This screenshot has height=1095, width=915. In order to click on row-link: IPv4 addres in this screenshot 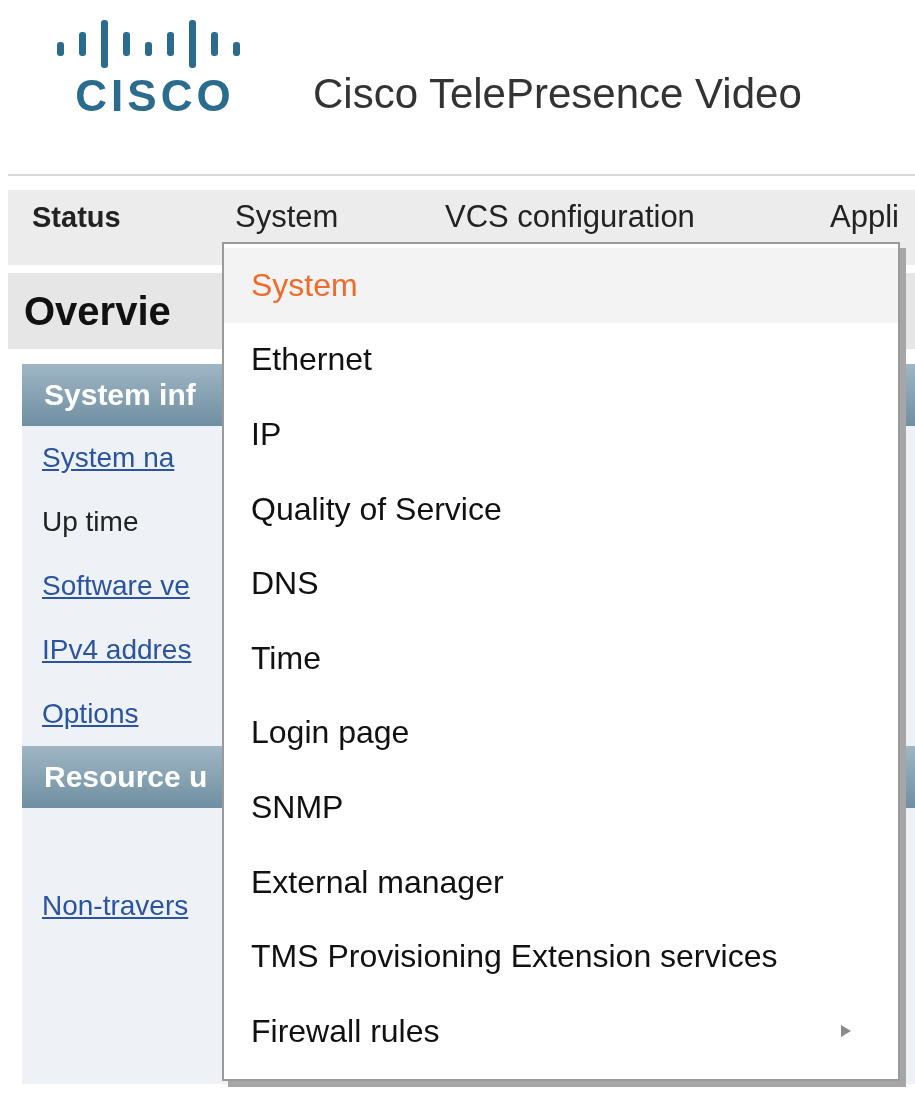, I will do `click(117, 650)`.